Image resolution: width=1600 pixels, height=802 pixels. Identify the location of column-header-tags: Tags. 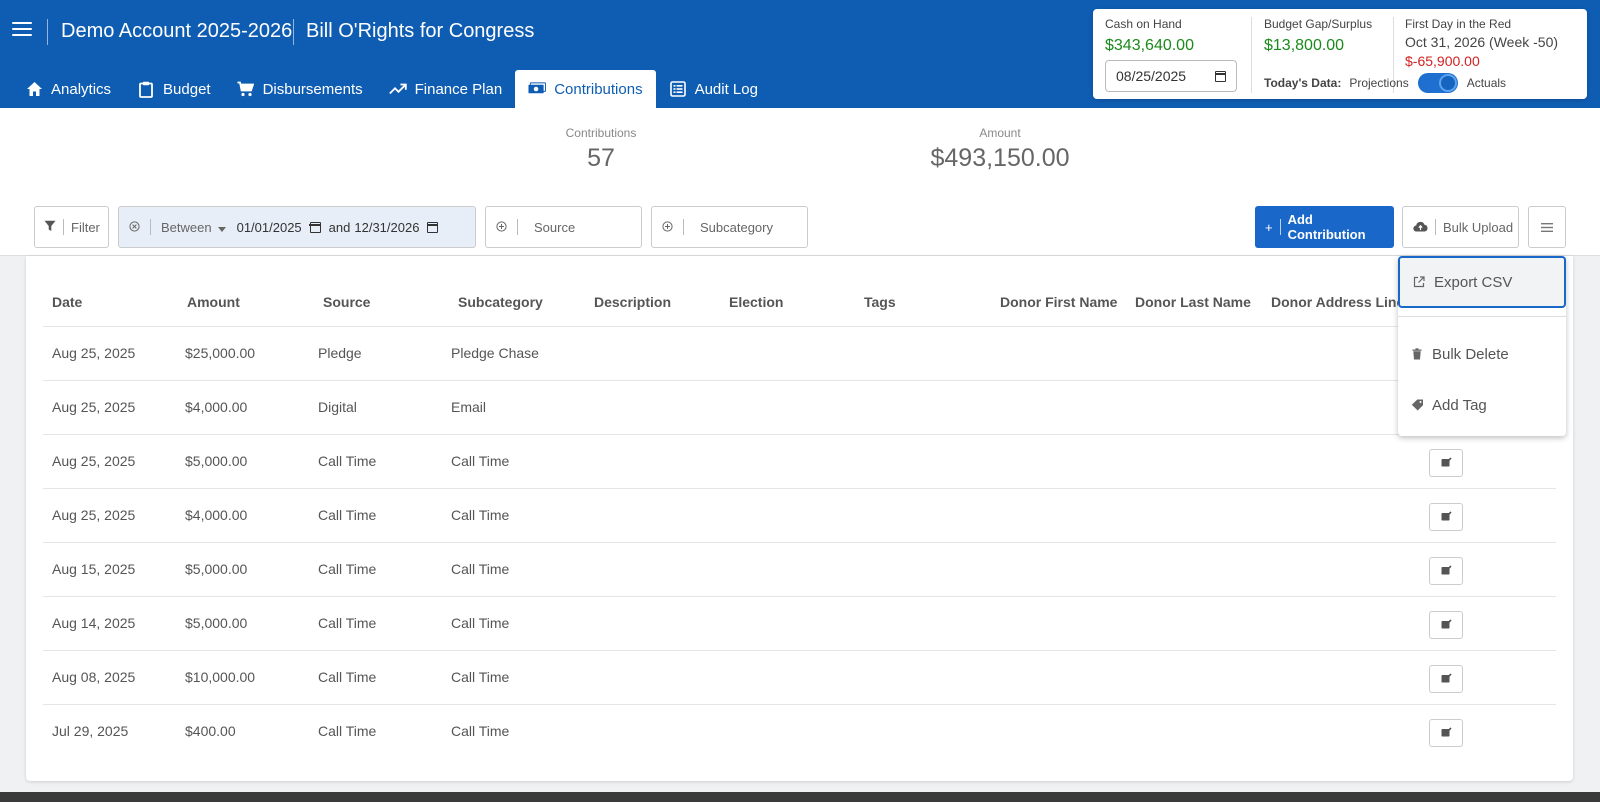
(880, 302).